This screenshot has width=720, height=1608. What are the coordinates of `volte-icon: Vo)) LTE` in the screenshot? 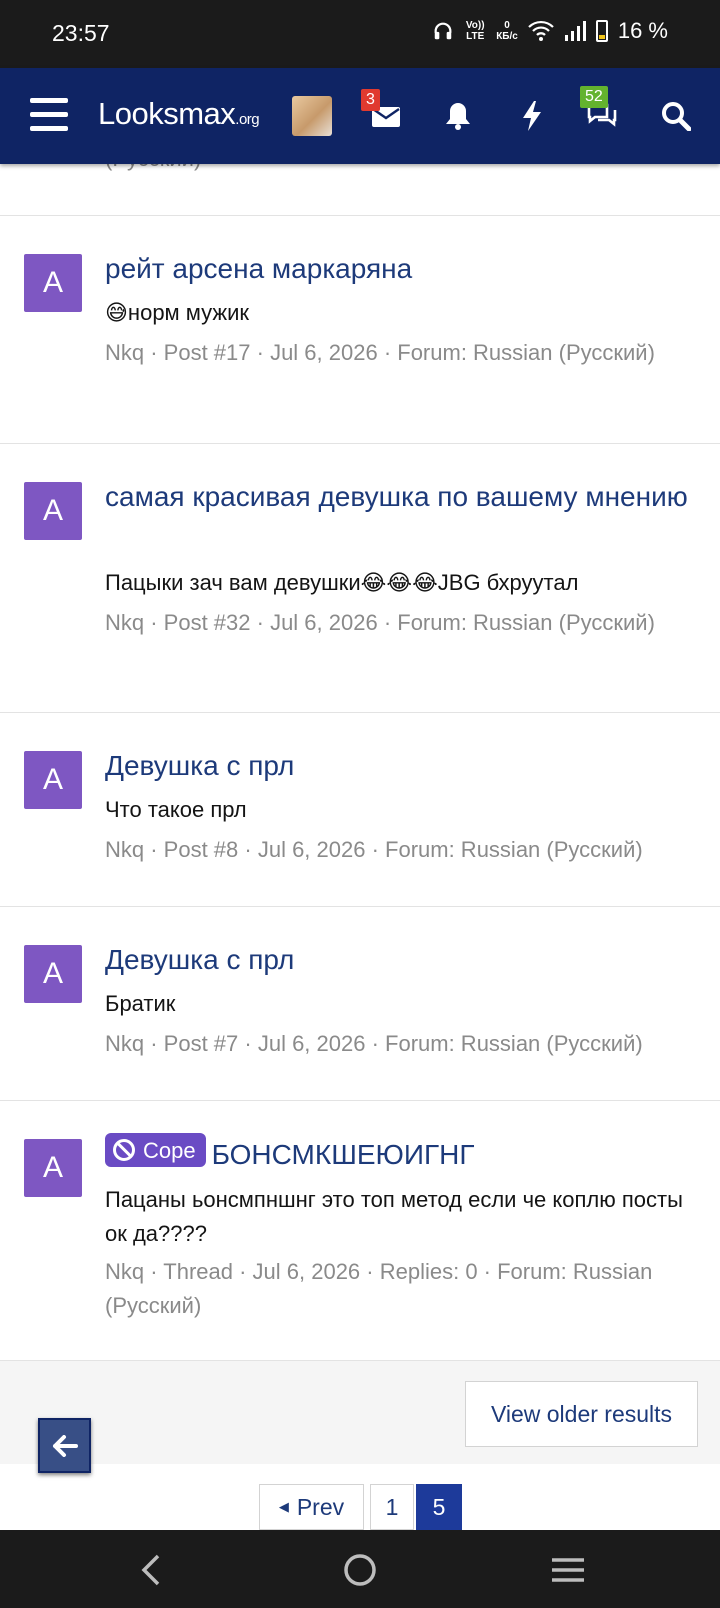 It's located at (475, 31).